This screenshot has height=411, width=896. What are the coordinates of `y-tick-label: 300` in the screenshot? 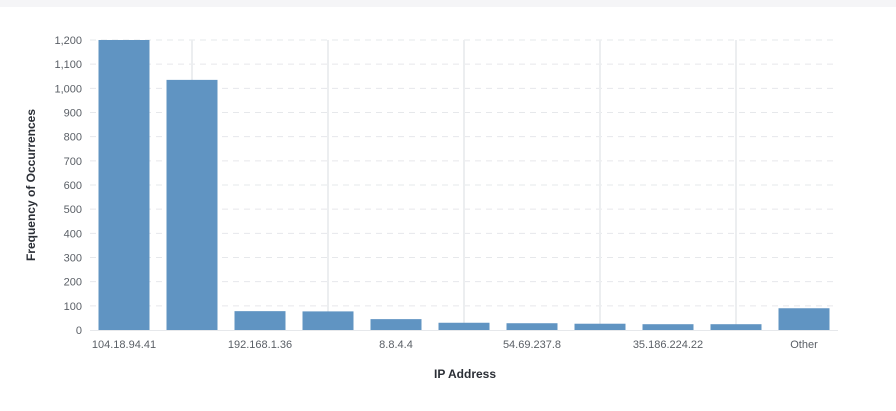 It's located at (73, 259).